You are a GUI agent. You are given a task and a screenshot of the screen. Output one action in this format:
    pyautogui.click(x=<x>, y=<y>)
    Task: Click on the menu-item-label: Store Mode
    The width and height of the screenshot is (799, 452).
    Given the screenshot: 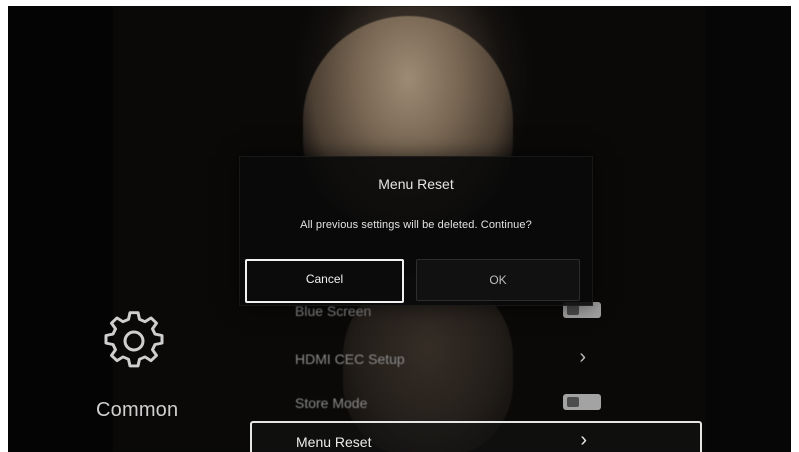 What is the action you would take?
    pyautogui.click(x=331, y=403)
    